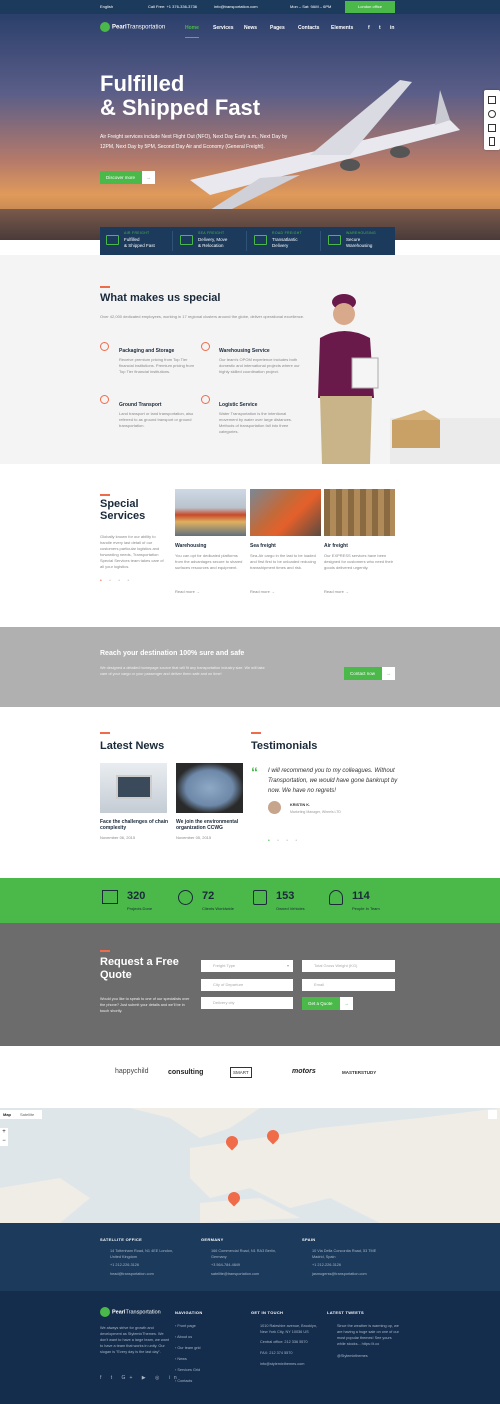 This screenshot has width=500, height=1404. I want to click on satellite-tab: Satellite, so click(27, 1114).